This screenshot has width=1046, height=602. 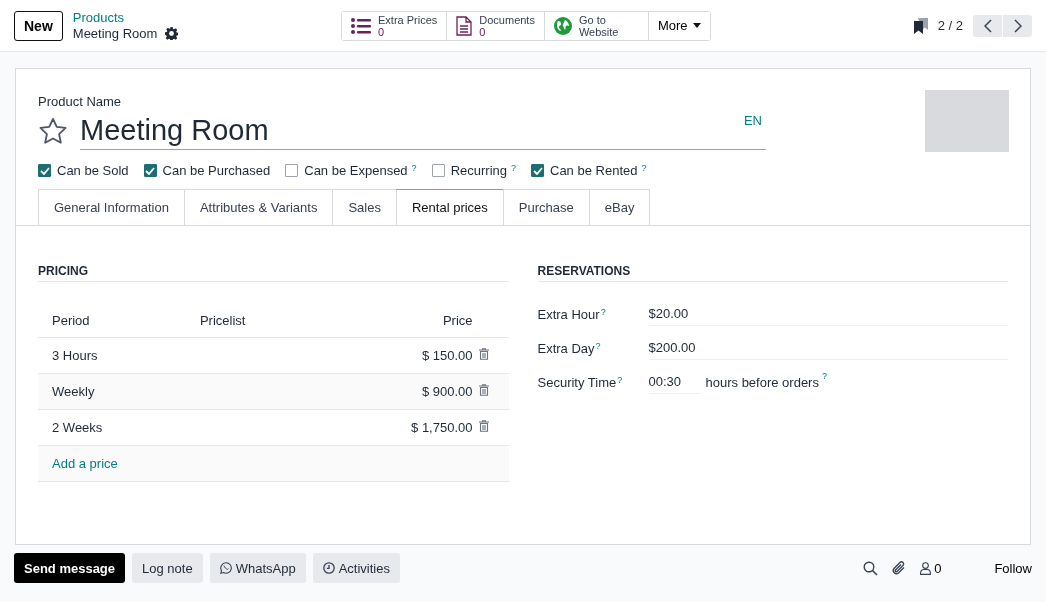 I want to click on person-icon, so click(x=926, y=568).